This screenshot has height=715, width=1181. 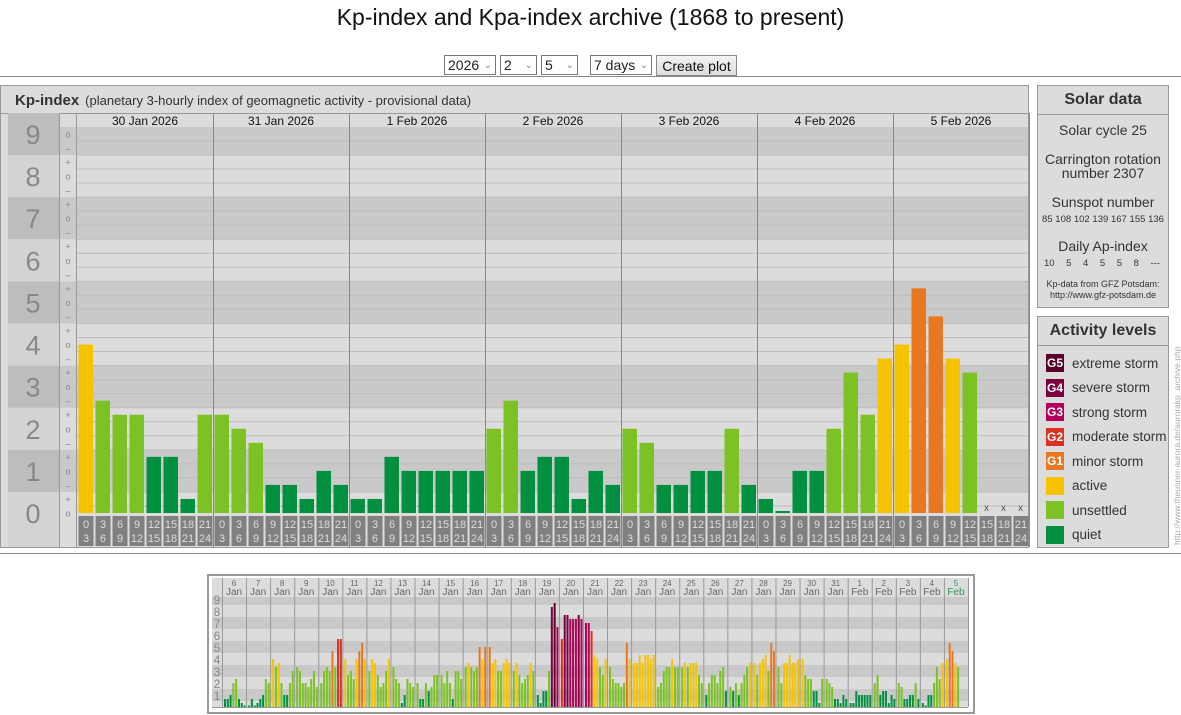 What do you see at coordinates (1055, 461) in the screenshot?
I see `legend-swatch: G1` at bounding box center [1055, 461].